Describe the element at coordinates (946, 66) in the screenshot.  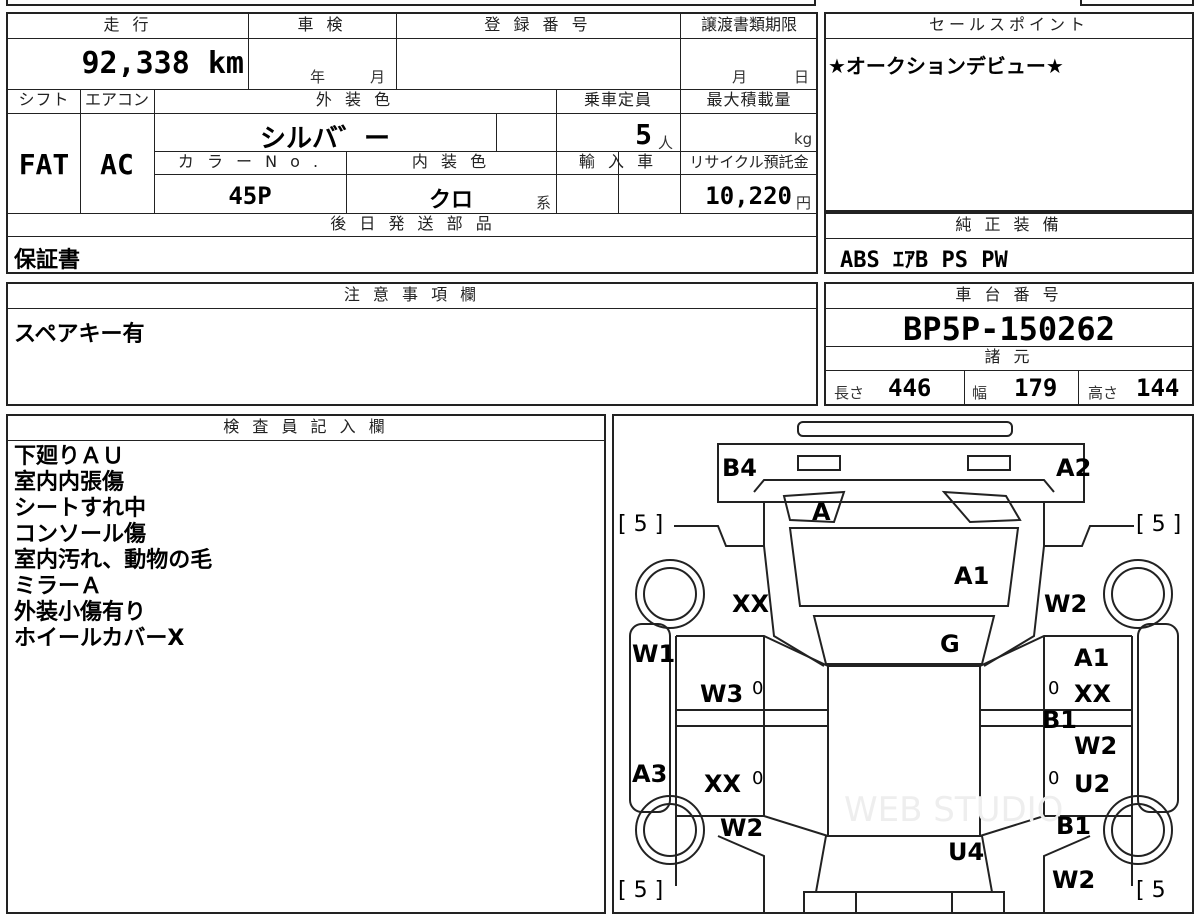
I see `sales-point-text: ★オークションデビュー★` at that location.